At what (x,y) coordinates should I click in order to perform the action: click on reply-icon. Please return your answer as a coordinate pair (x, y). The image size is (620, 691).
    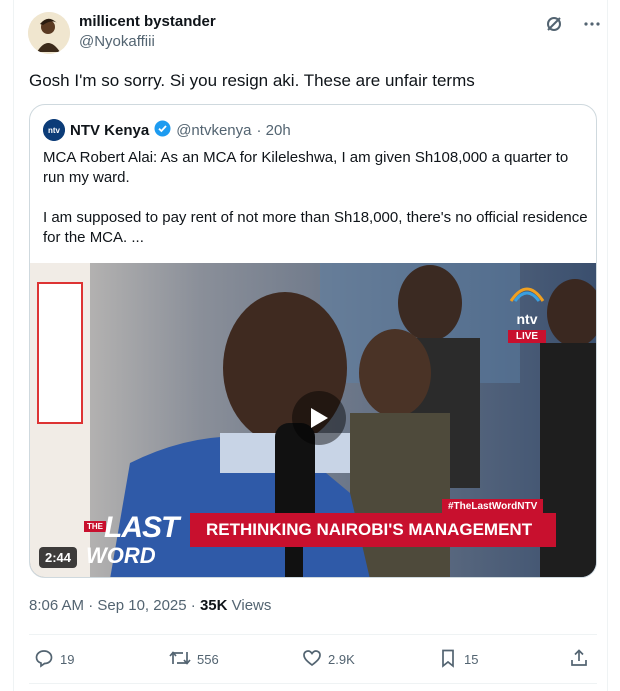
    Looking at the image, I should click on (44, 659).